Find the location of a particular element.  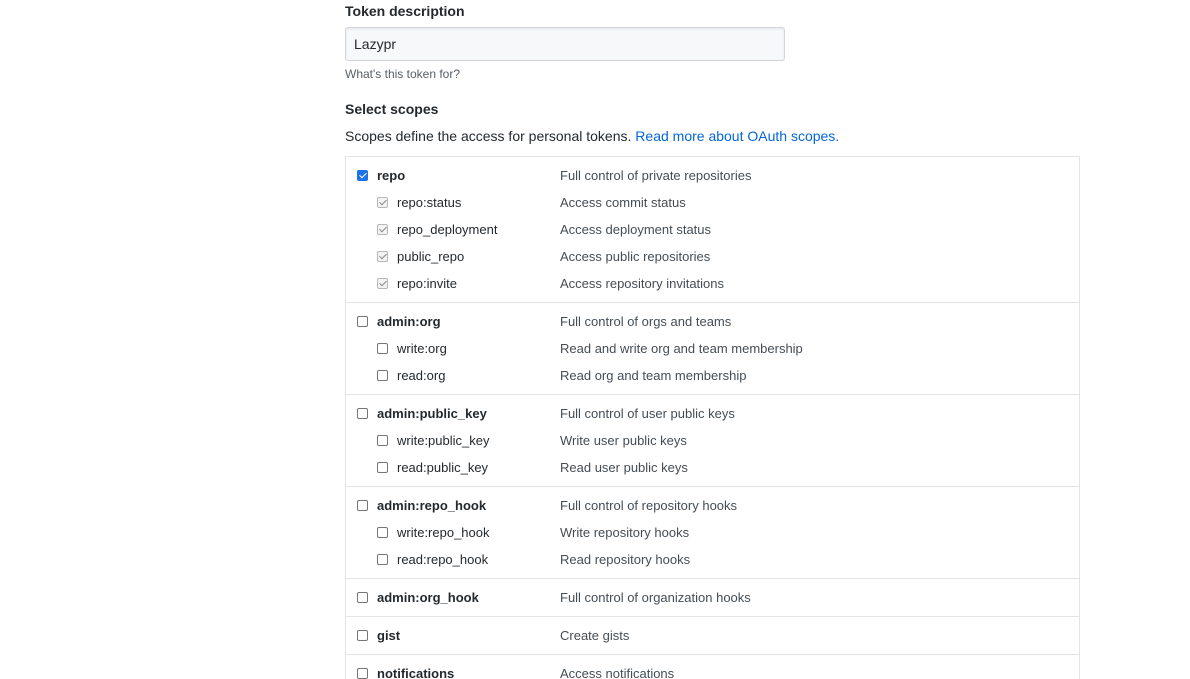

scope-description: Access notifications is located at coordinates (617, 672).